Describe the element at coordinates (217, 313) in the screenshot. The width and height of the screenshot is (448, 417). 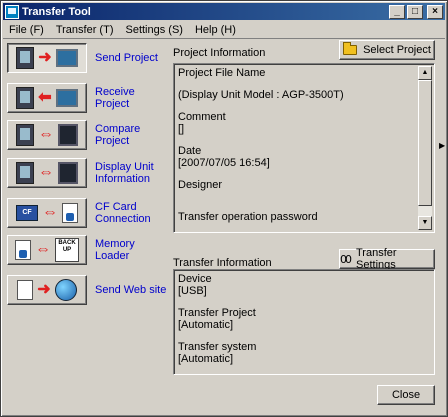
I see `transfer-project-label: Transfer Project` at that location.